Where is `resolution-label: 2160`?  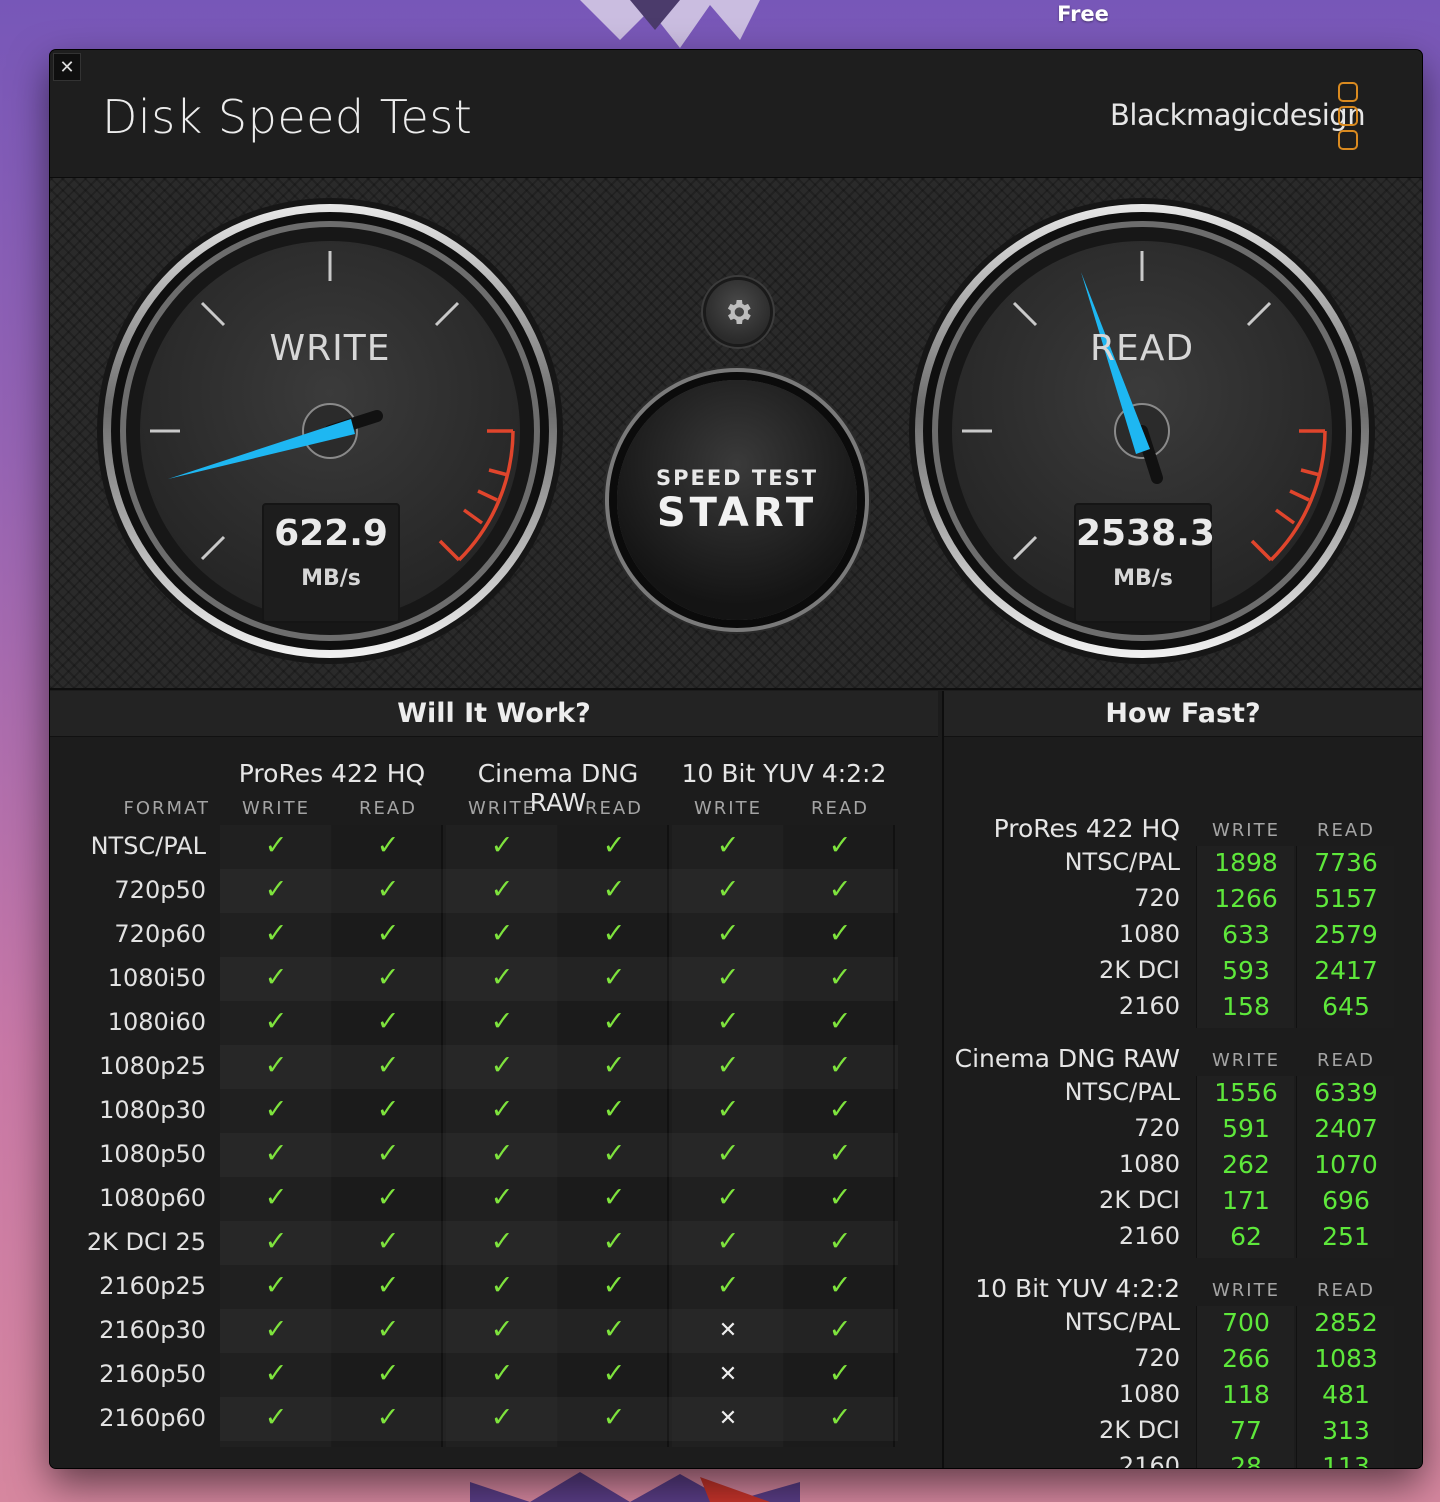 resolution-label: 2160 is located at coordinates (1149, 1236).